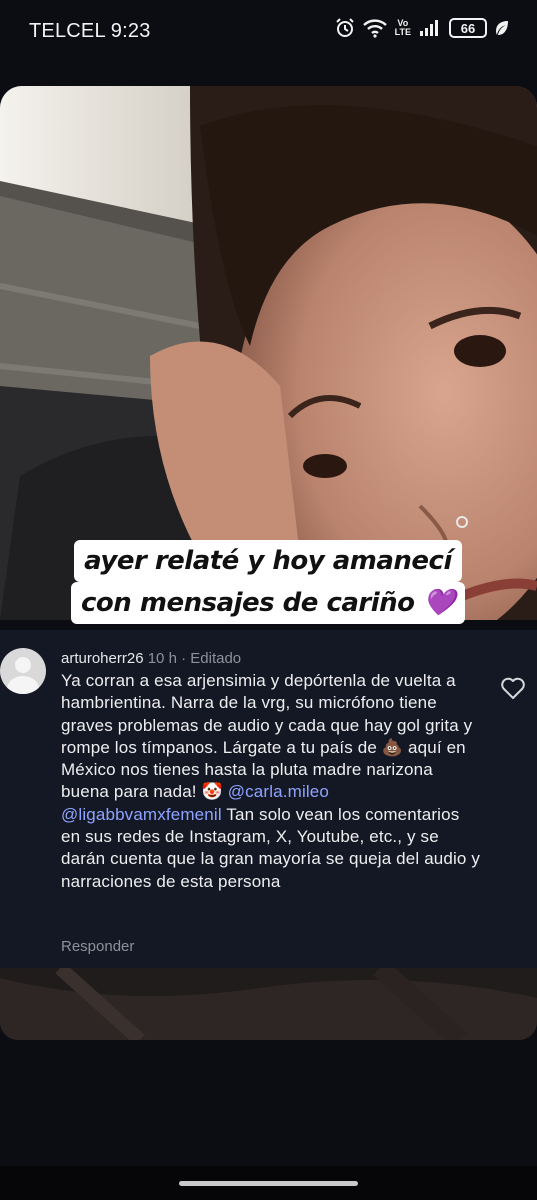 This screenshot has width=537, height=1200. Describe the element at coordinates (268, 561) in the screenshot. I see `caption-line-1: ayer relaté y hoy amanecí` at that location.